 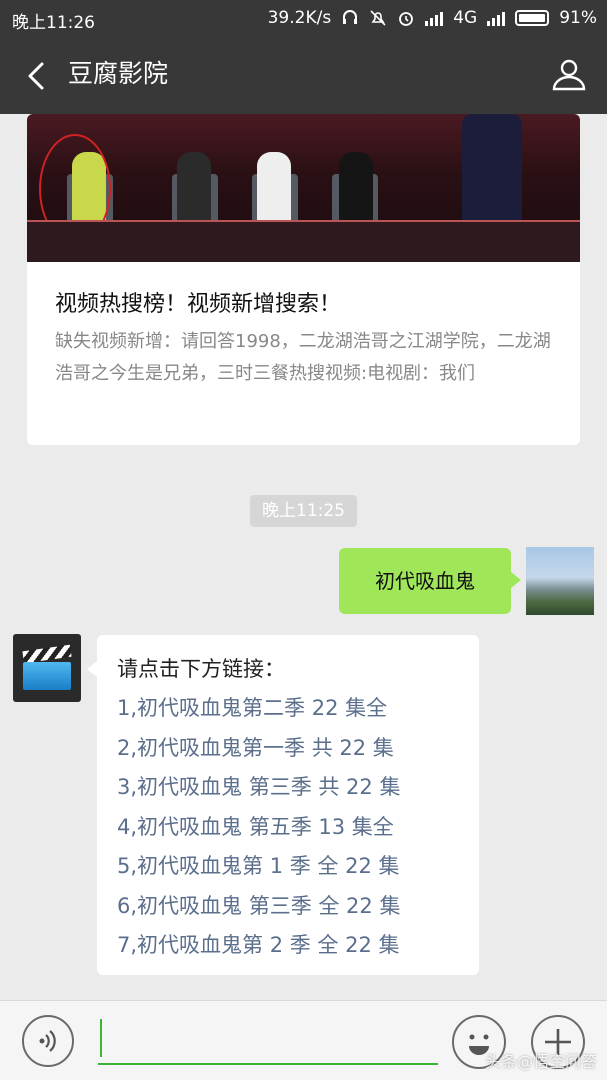 I want to click on reply-link-5: 5,初代吸血鬼第 1 季 全 22 集, so click(x=298, y=867).